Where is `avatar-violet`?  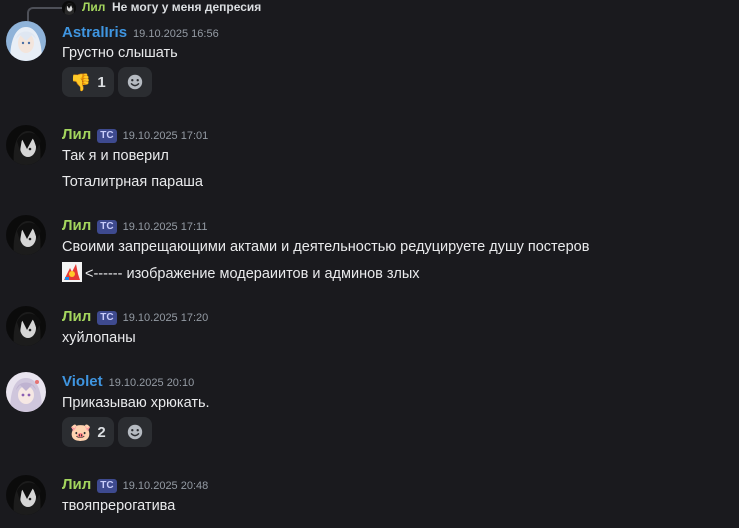 avatar-violet is located at coordinates (26, 392).